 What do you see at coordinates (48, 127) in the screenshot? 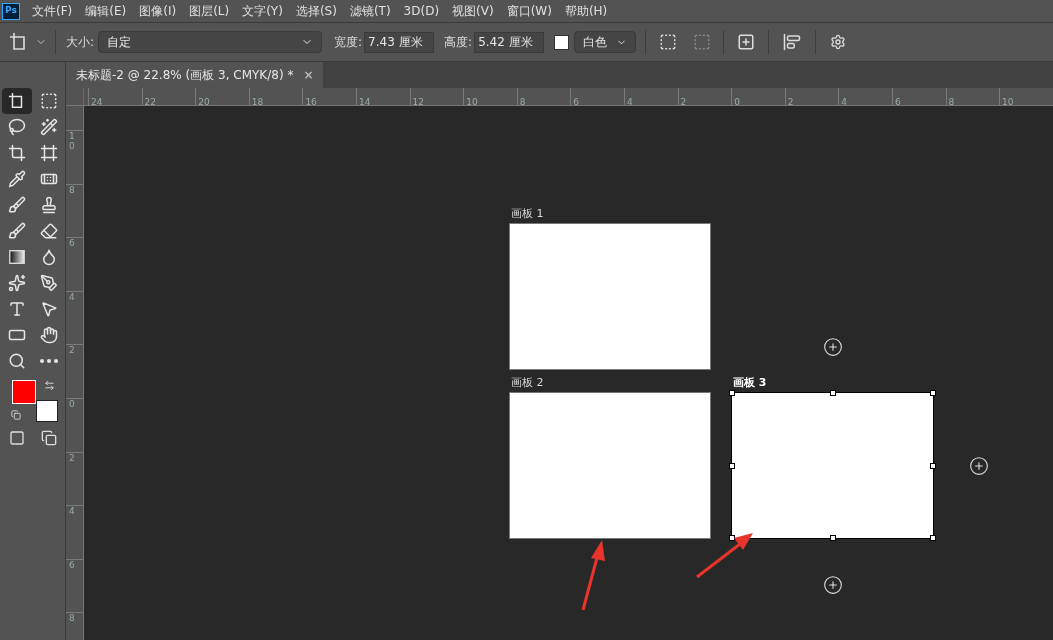
I see `quick-select-tool-icon` at bounding box center [48, 127].